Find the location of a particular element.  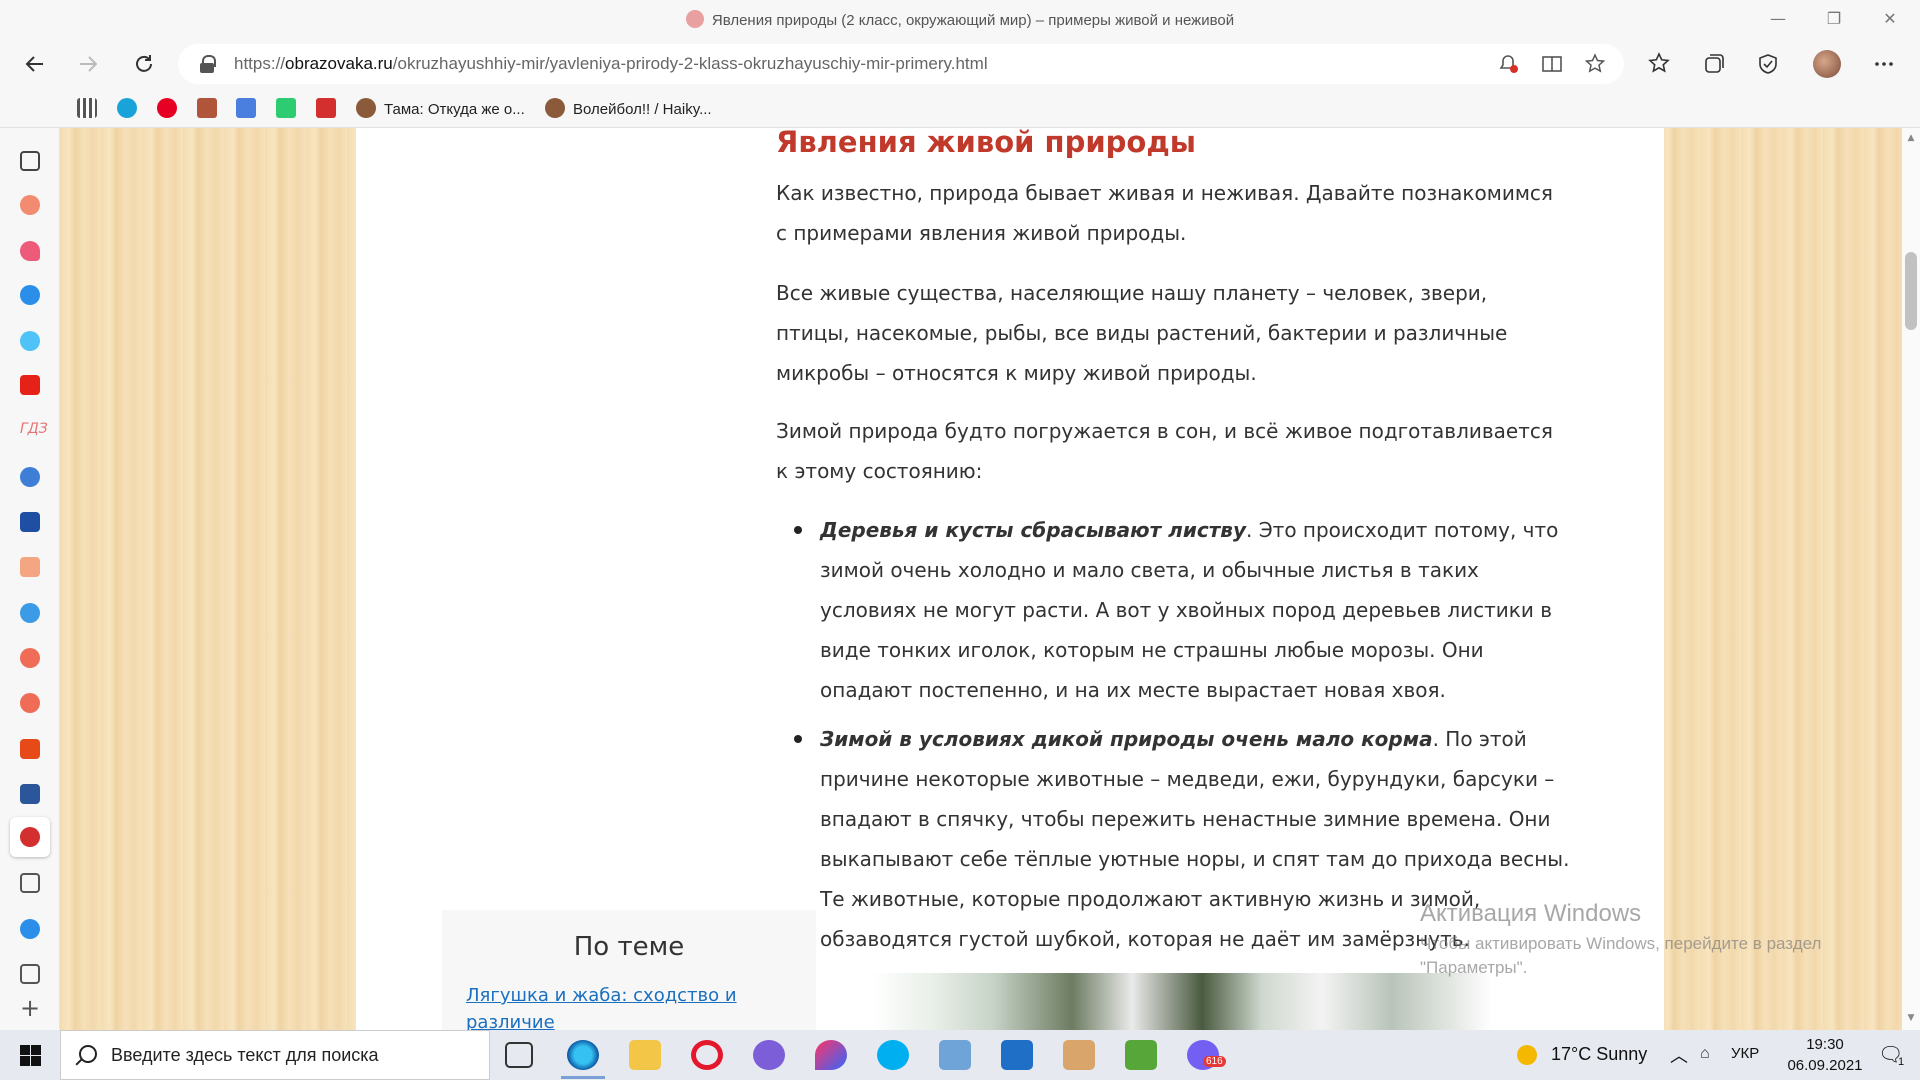

minecraft-icon is located at coordinates (1141, 1055).